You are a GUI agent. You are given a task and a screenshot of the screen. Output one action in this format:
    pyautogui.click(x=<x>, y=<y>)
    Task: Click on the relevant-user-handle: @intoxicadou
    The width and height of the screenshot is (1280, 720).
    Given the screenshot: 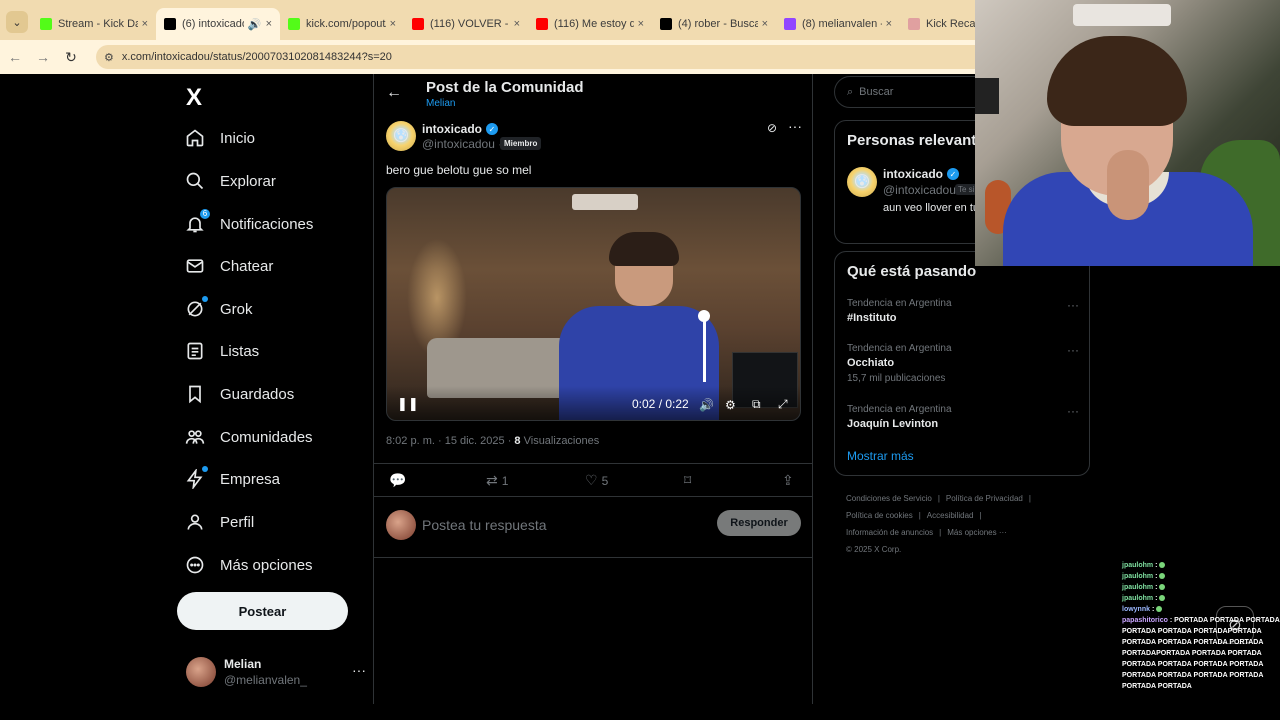 What is the action you would take?
    pyautogui.click(x=919, y=190)
    